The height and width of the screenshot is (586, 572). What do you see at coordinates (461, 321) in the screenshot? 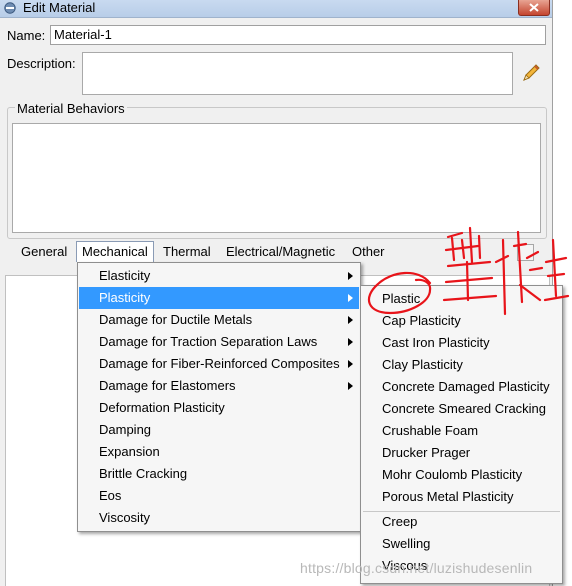
I see `submenu-item-cap-plasticity: Cap Plasticity` at bounding box center [461, 321].